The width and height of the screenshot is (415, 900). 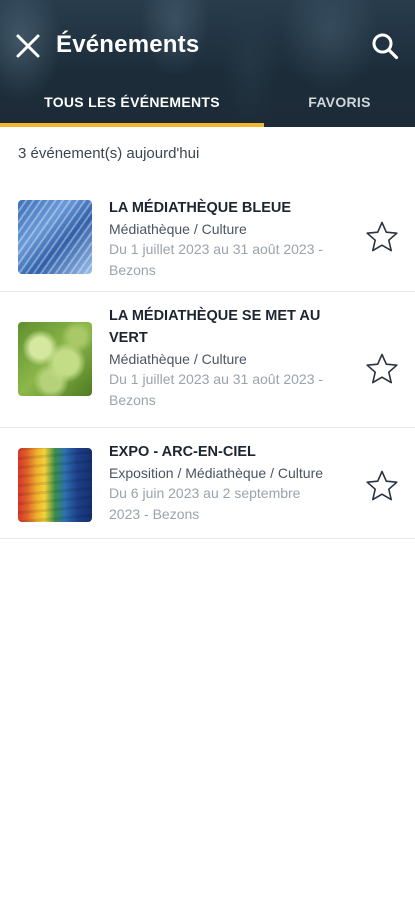 What do you see at coordinates (128, 44) in the screenshot?
I see `page-title: Événements` at bounding box center [128, 44].